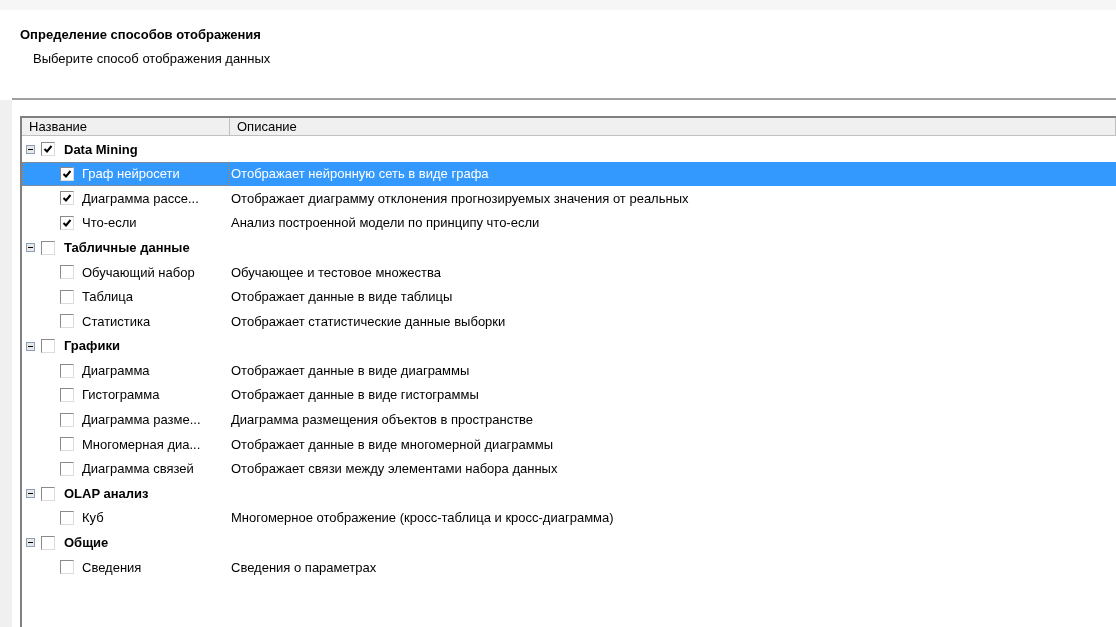 The image size is (1116, 627). What do you see at coordinates (569, 370) in the screenshot?
I see `tree-row: Диаграмма Отображает данные в виде диаграммы` at bounding box center [569, 370].